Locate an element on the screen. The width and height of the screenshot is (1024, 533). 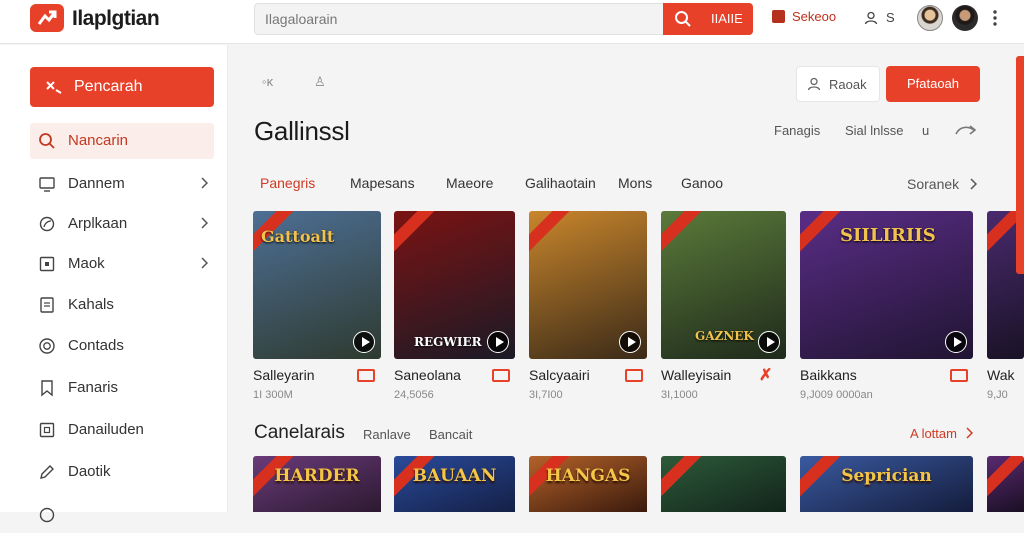
game-thumbnail: REGWIER is located at coordinates (454, 285).